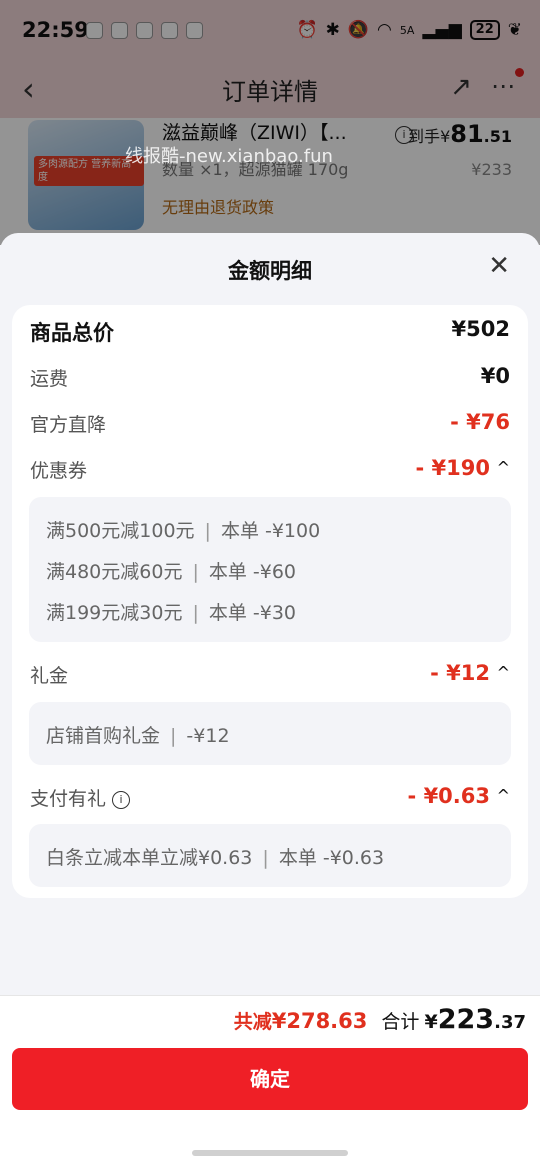 This screenshot has width=540, height=1165. I want to click on gift-amount: -¥12, so click(208, 736).